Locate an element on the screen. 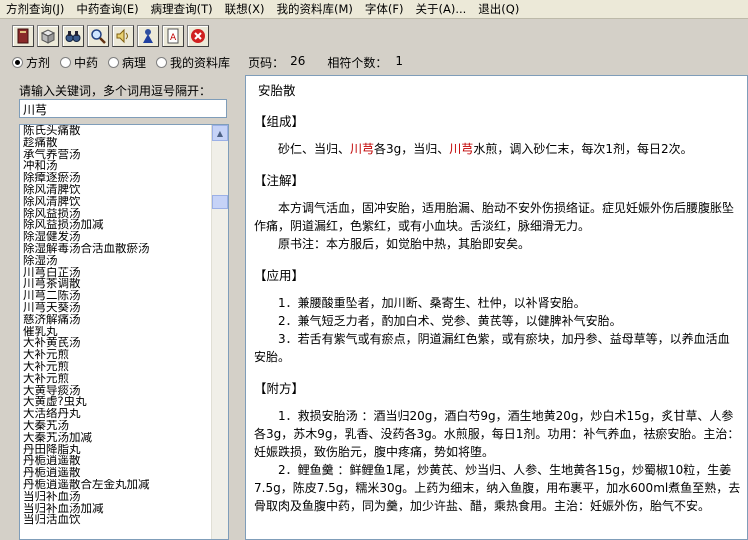 This screenshot has height=540, width=748. list-item: 川芎天葵汤 is located at coordinates (117, 308).